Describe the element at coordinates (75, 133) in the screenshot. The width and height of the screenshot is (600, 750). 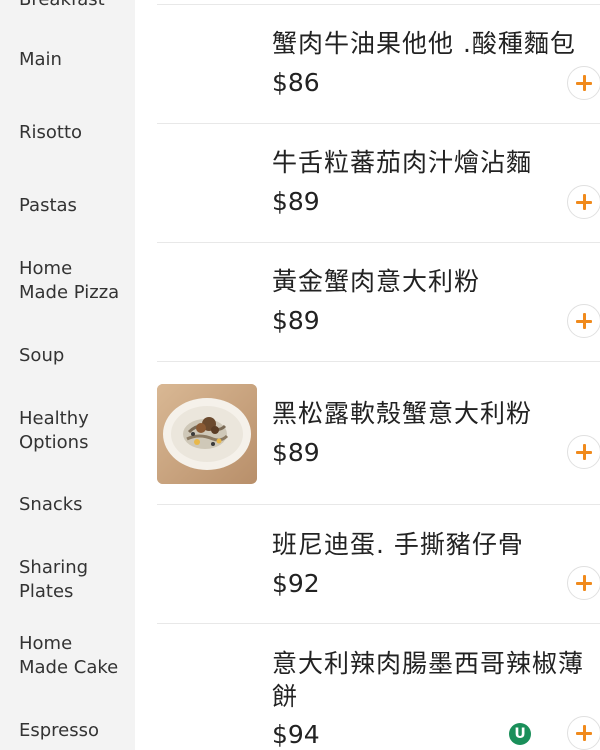
I see `category-risotto: Risotto` at that location.